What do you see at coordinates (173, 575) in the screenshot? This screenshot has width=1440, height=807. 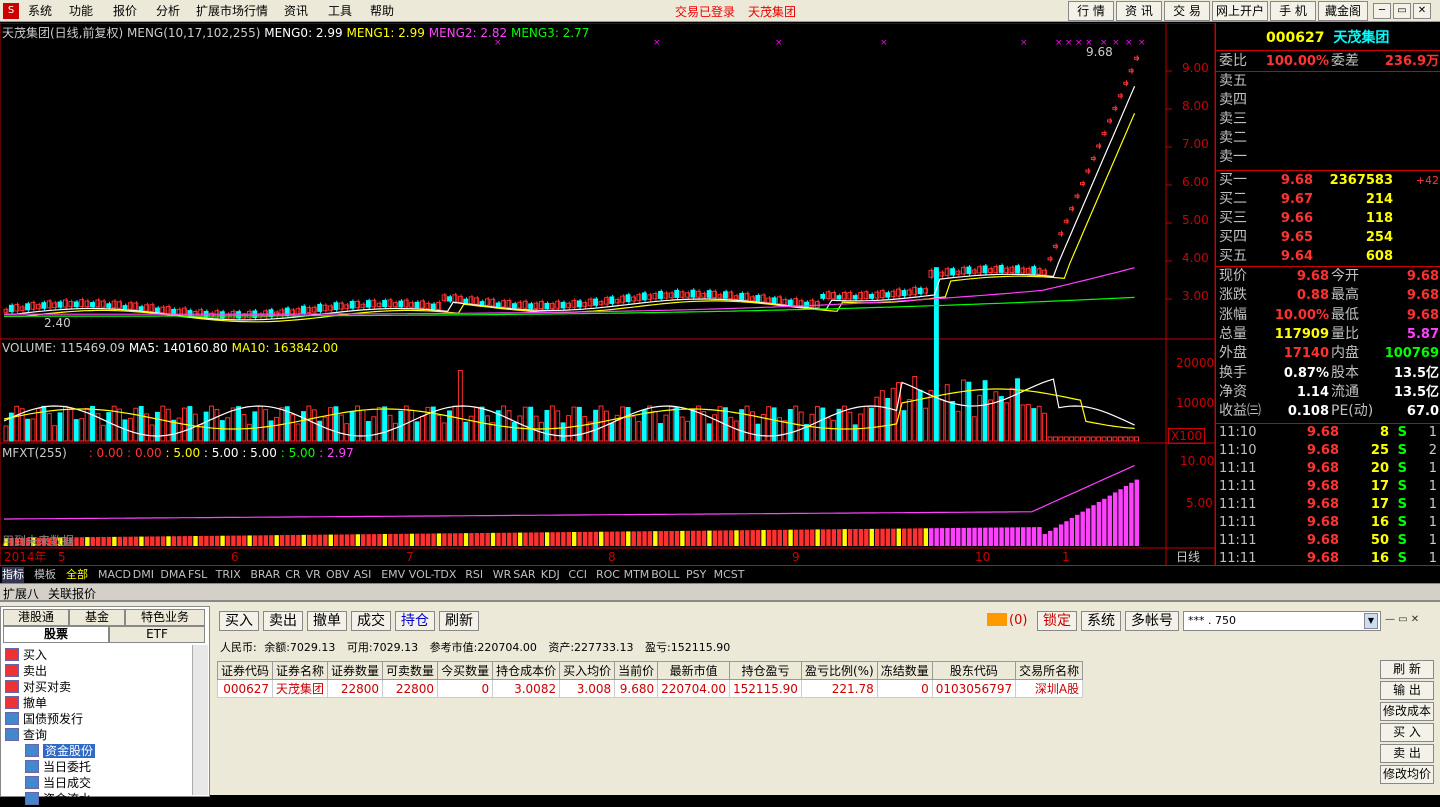 I see `indicator-tab: DMA` at bounding box center [173, 575].